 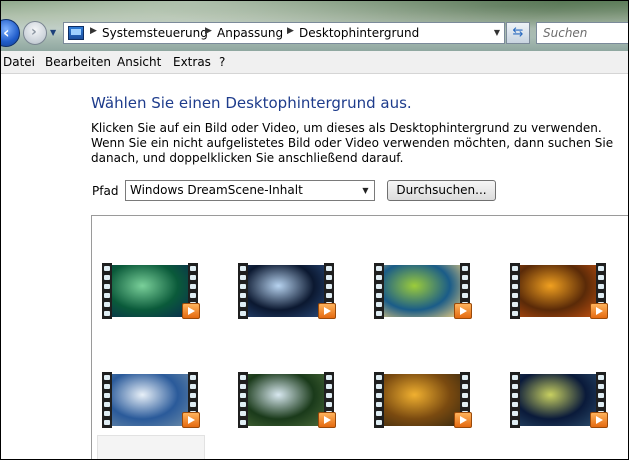 I want to click on arrow-left-icon: ‹, so click(x=6, y=32).